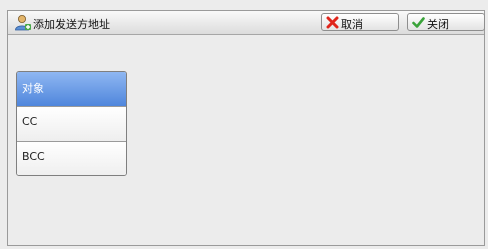 The width and height of the screenshot is (488, 249). What do you see at coordinates (71, 89) in the screenshot?
I see `list-item-to: 对象` at bounding box center [71, 89].